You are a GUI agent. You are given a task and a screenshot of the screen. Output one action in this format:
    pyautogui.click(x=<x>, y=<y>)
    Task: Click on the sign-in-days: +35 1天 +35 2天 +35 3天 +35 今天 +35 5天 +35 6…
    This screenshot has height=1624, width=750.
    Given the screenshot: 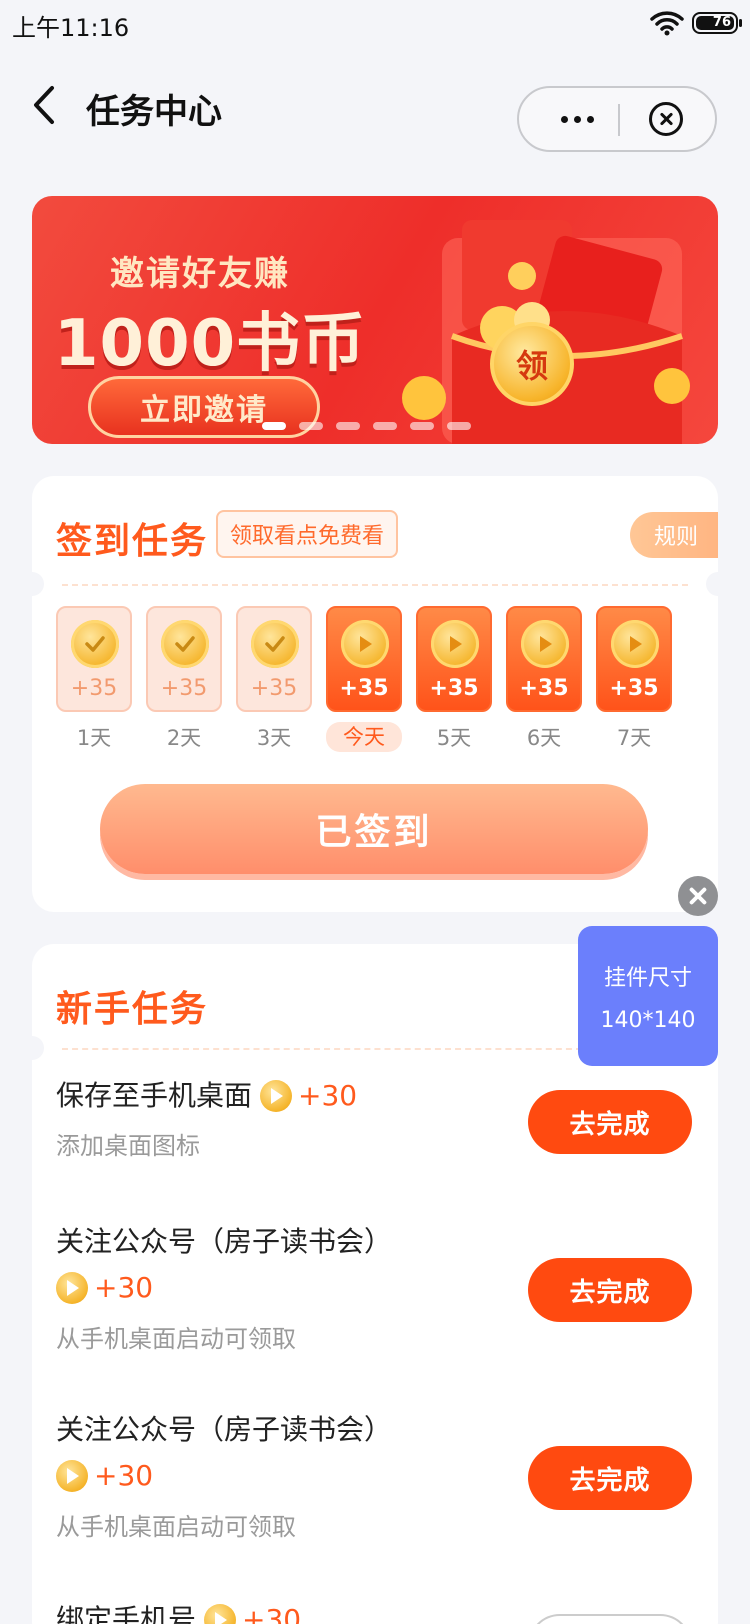 What is the action you would take?
    pyautogui.click(x=376, y=679)
    